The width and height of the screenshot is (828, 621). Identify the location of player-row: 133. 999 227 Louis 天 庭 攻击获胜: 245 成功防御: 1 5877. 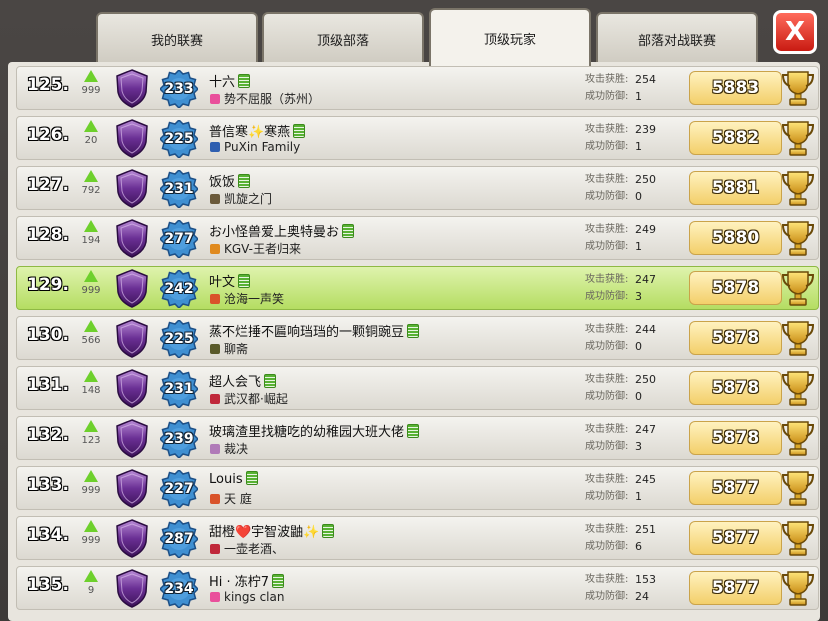
(417, 488).